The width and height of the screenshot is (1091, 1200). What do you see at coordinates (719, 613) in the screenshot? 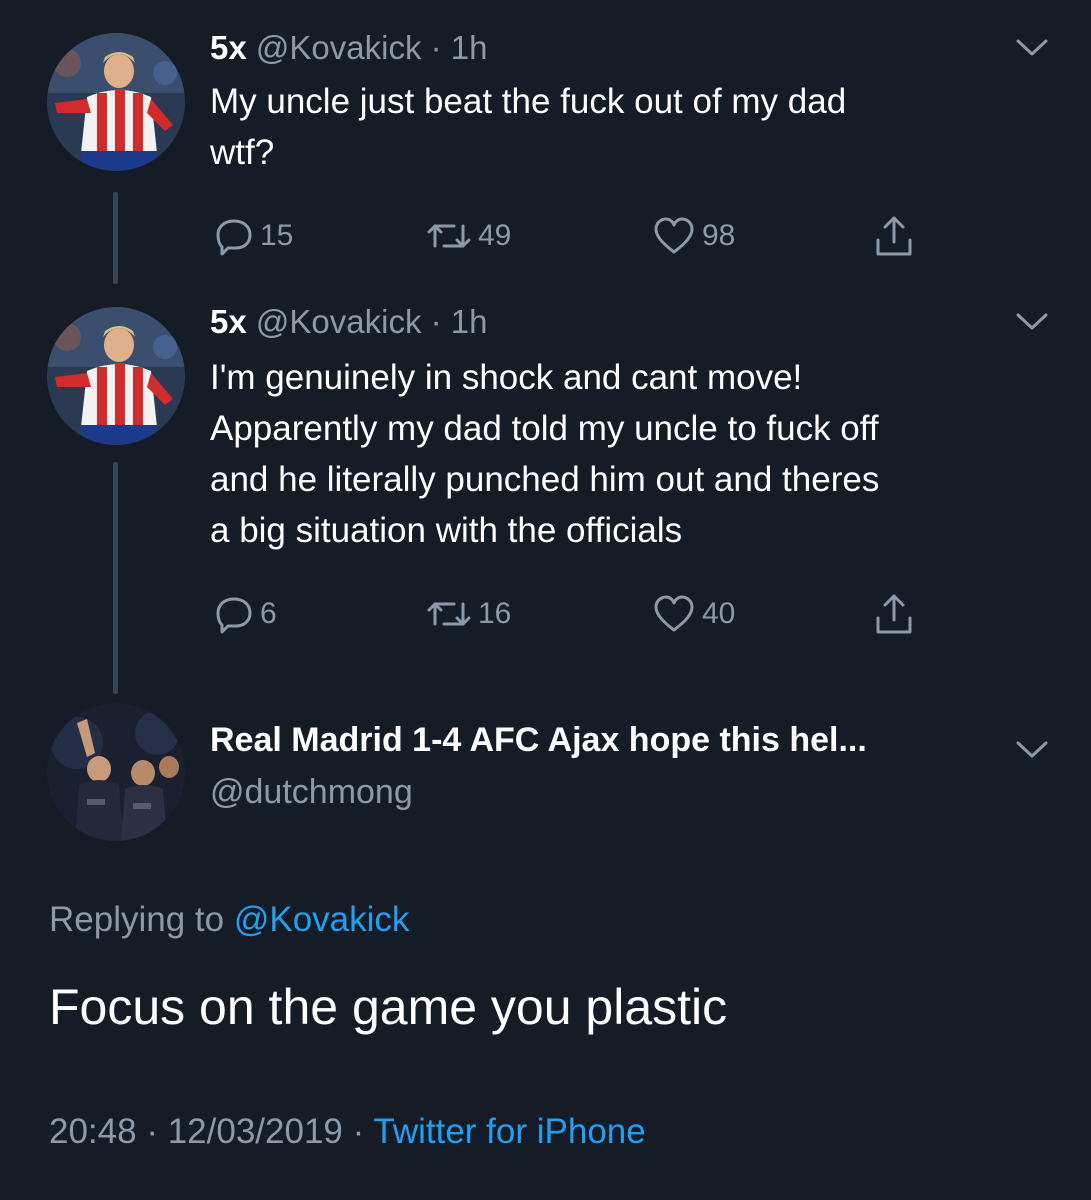
I see `like-count: 40` at bounding box center [719, 613].